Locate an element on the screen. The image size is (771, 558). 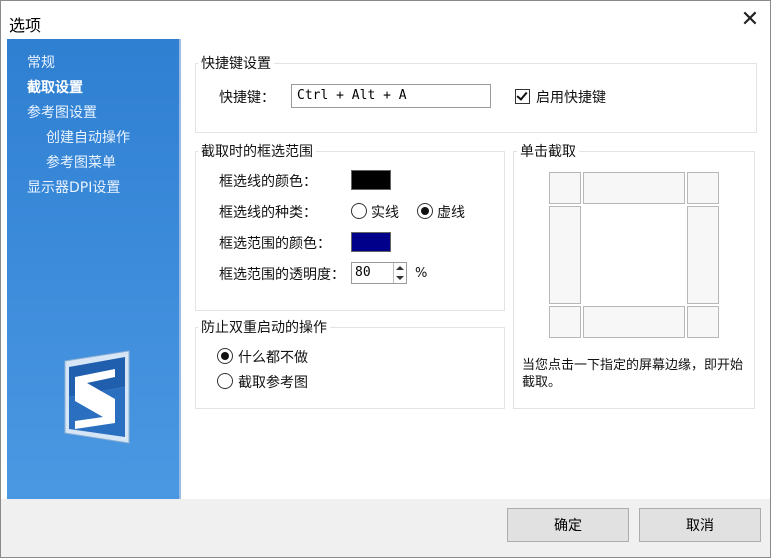
opacity-spin-buttons is located at coordinates (399, 273).